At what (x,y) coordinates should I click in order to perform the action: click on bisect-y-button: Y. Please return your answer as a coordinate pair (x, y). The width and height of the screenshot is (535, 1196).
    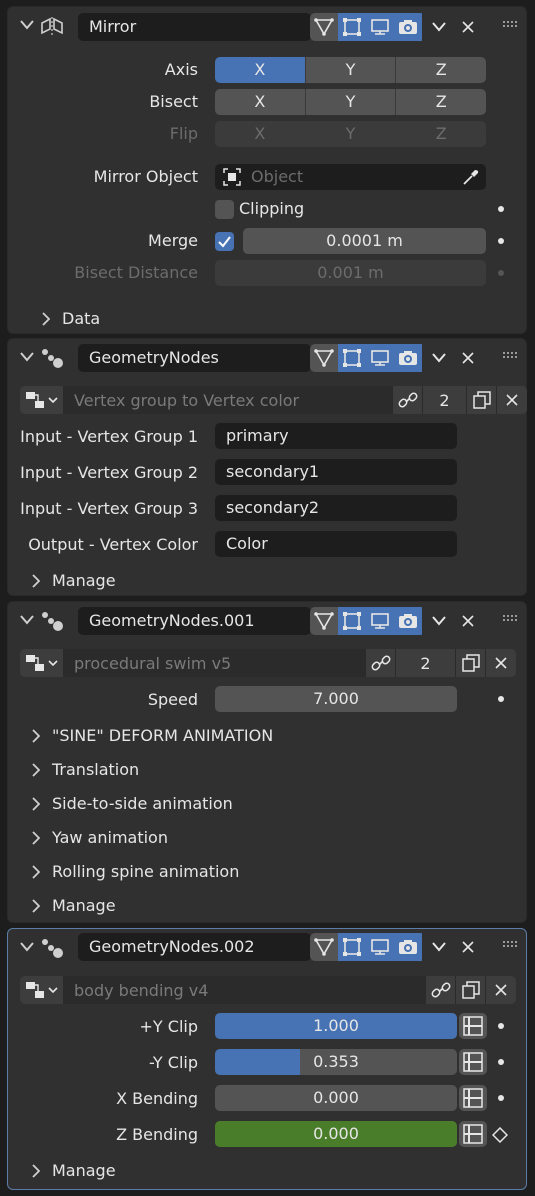
    Looking at the image, I should click on (351, 102).